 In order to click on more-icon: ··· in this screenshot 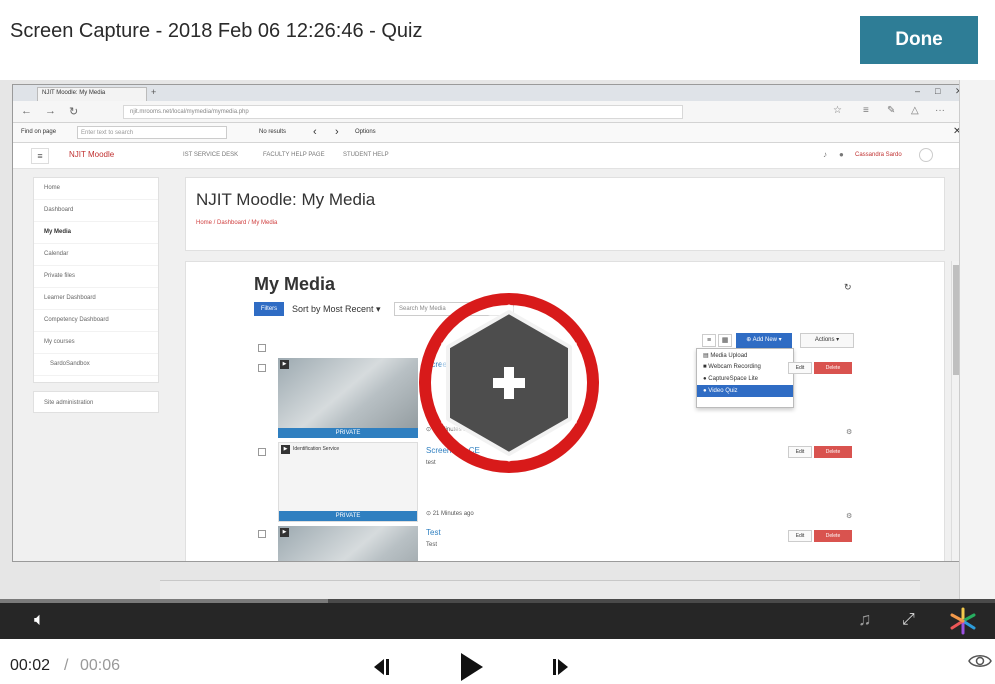, I will do `click(940, 110)`.